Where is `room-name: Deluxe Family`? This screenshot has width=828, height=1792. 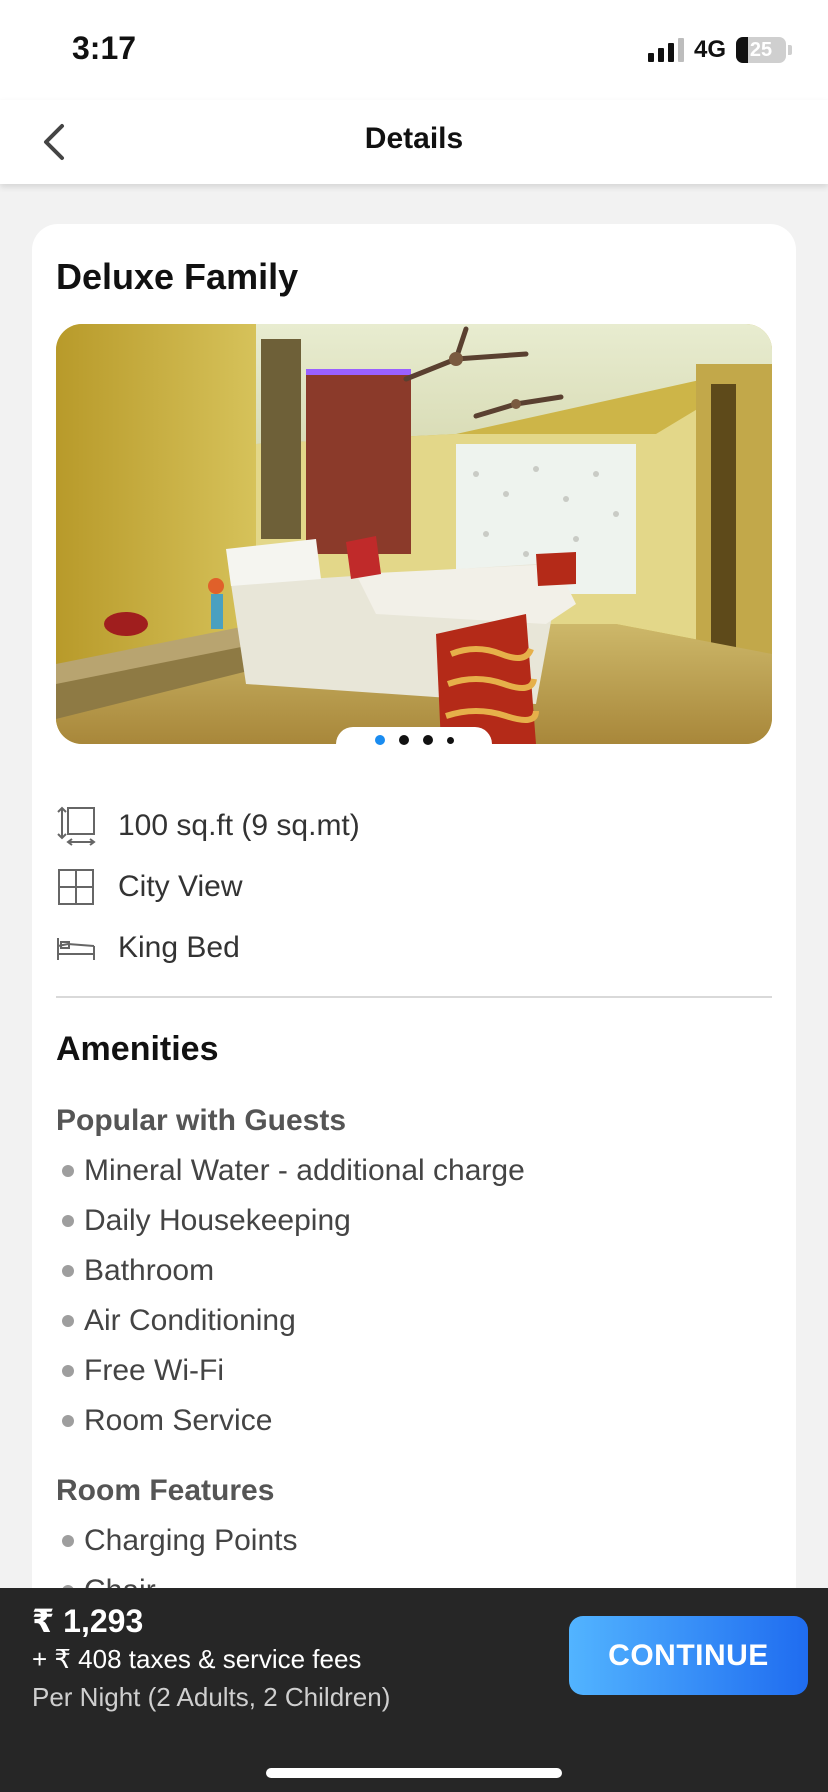
room-name: Deluxe Family is located at coordinates (177, 276).